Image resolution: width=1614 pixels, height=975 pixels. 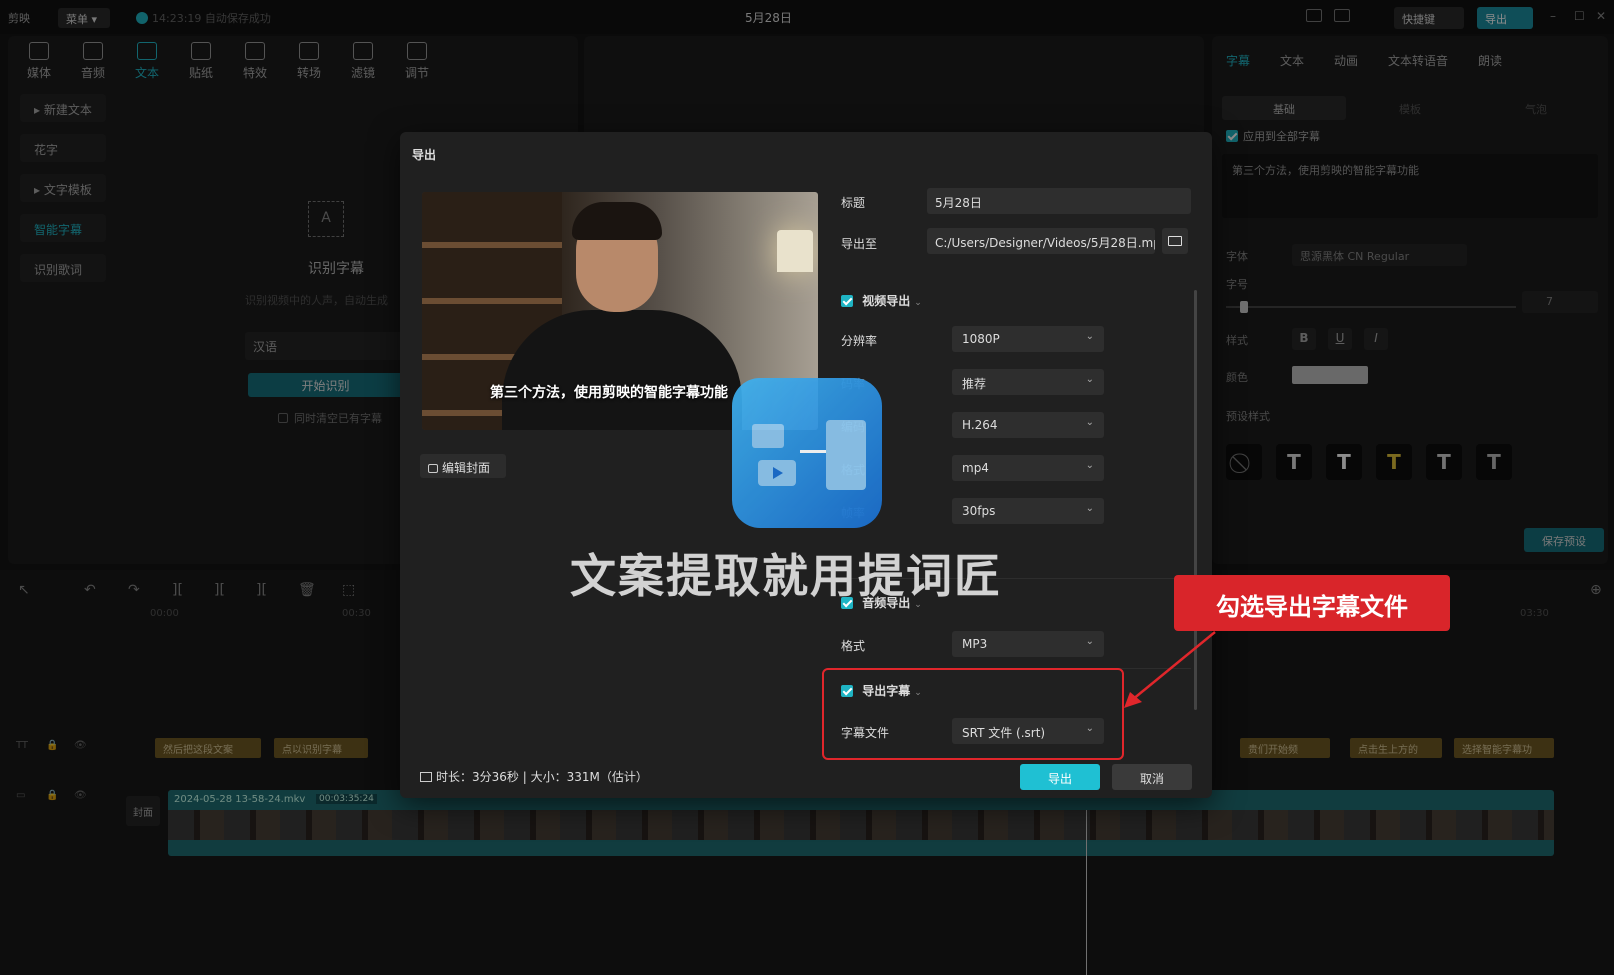 I want to click on play-icon, so click(x=777, y=473).